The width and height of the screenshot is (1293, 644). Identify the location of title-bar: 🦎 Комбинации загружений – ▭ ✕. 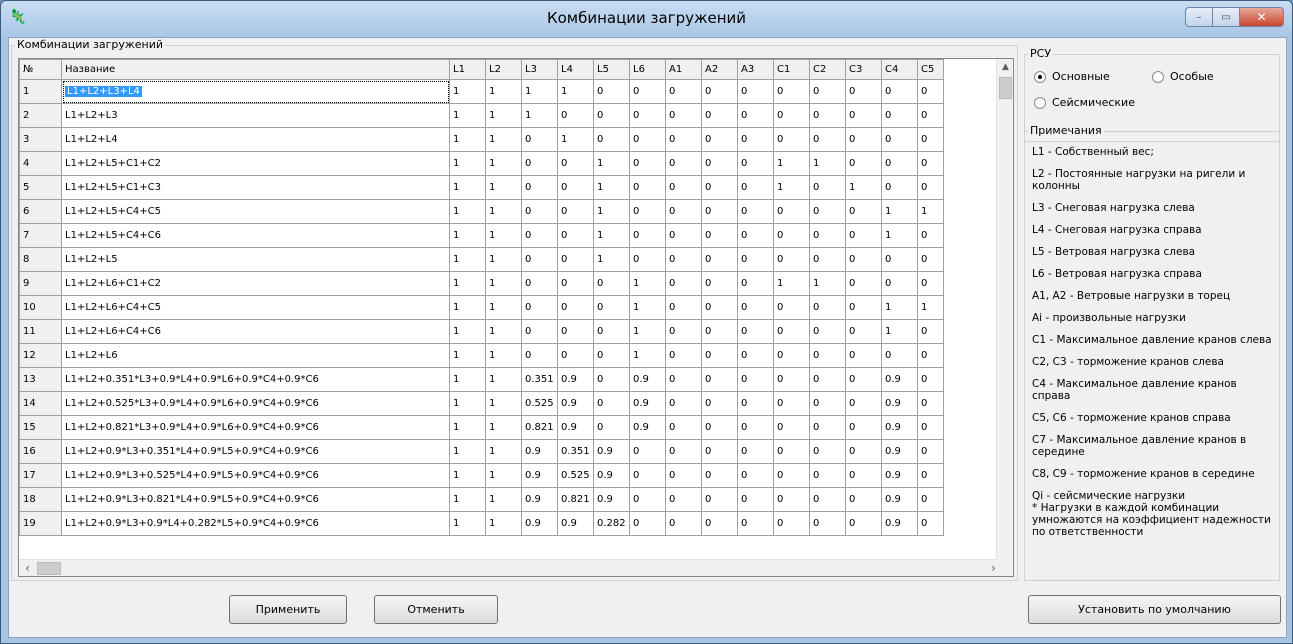
(646, 19).